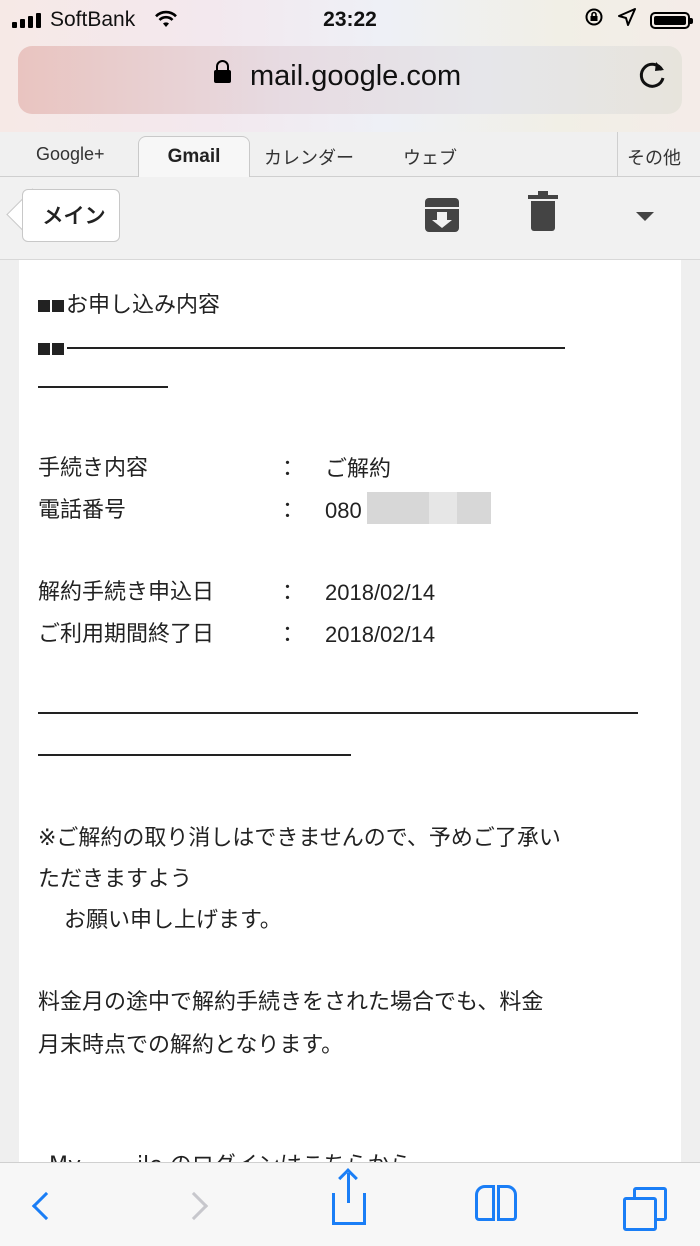 The width and height of the screenshot is (700, 1246). I want to click on section-heading: お申し込み内容, so click(129, 306).